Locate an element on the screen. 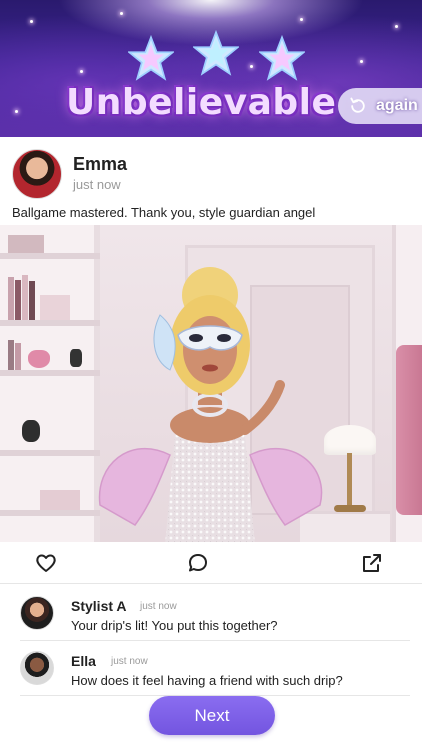 This screenshot has height=750, width=422. lamp-base is located at coordinates (350, 508).